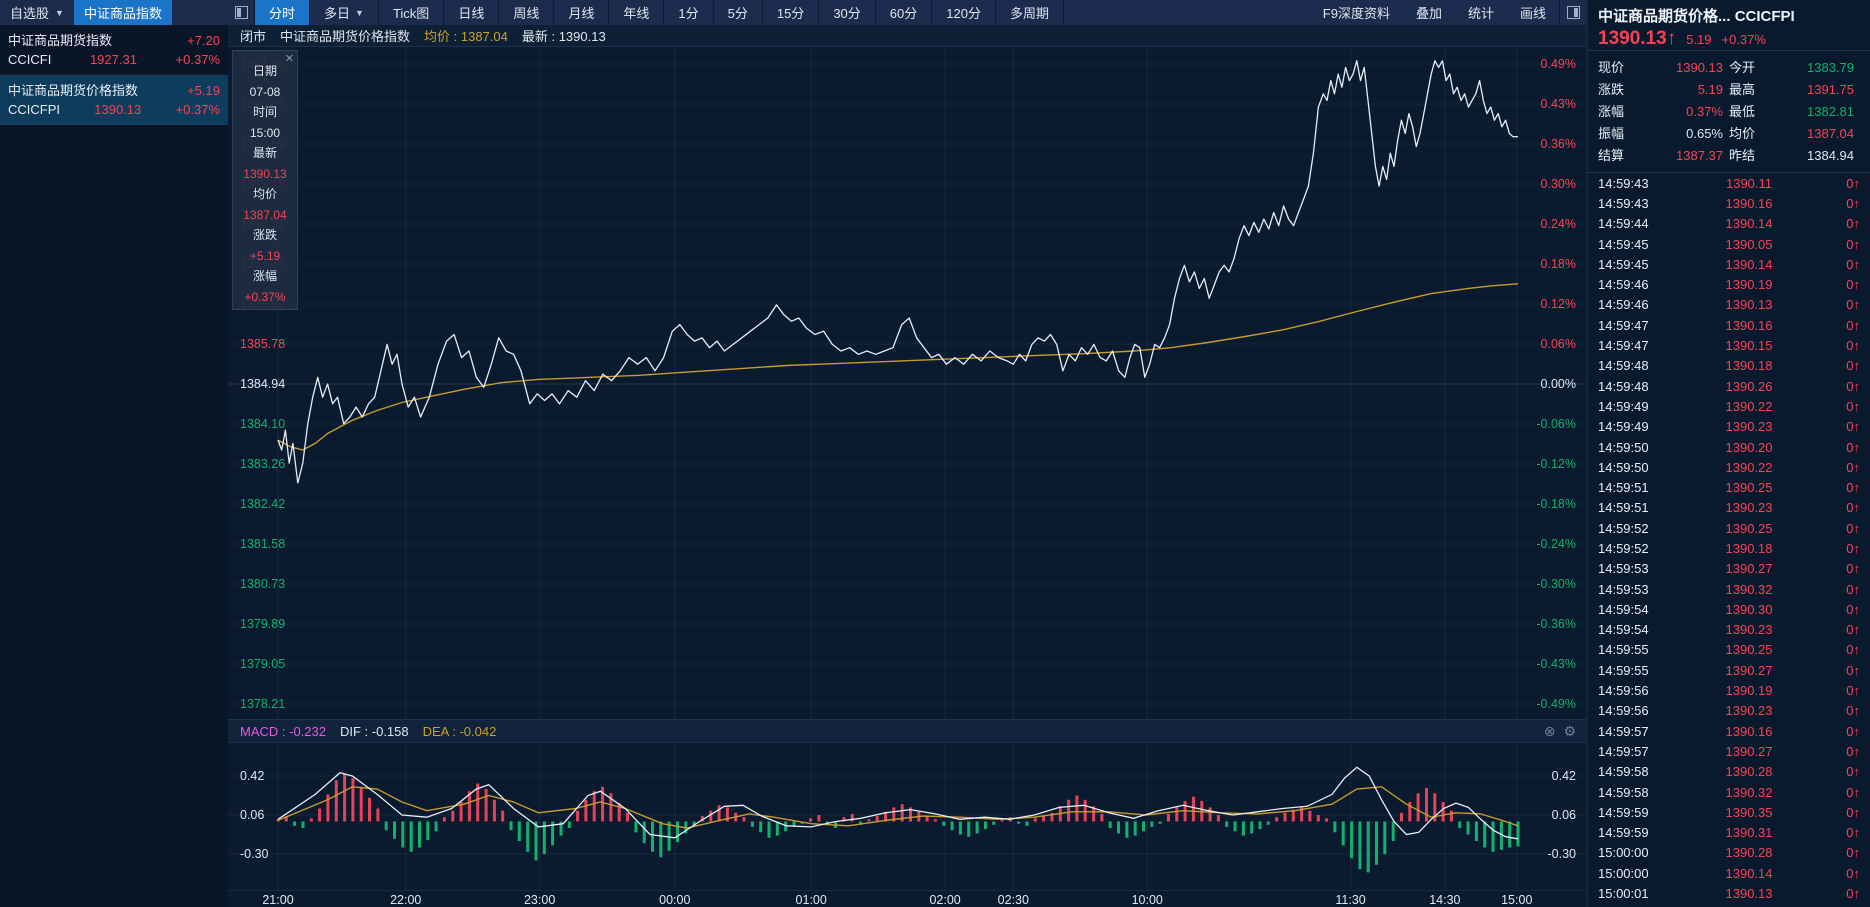 This screenshot has width=1870, height=907. I want to click on tick-row: 14:59:55 1390.25 0↑, so click(1729, 650).